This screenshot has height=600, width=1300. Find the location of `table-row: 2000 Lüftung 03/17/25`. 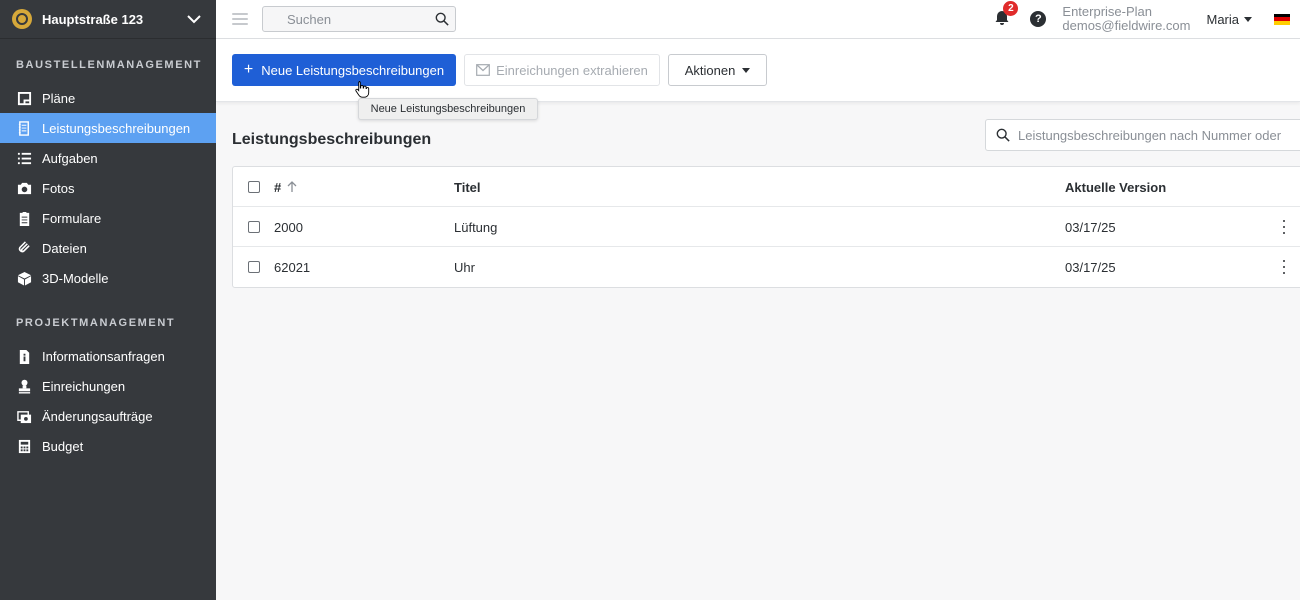

table-row: 2000 Lüftung 03/17/25 is located at coordinates (766, 227).